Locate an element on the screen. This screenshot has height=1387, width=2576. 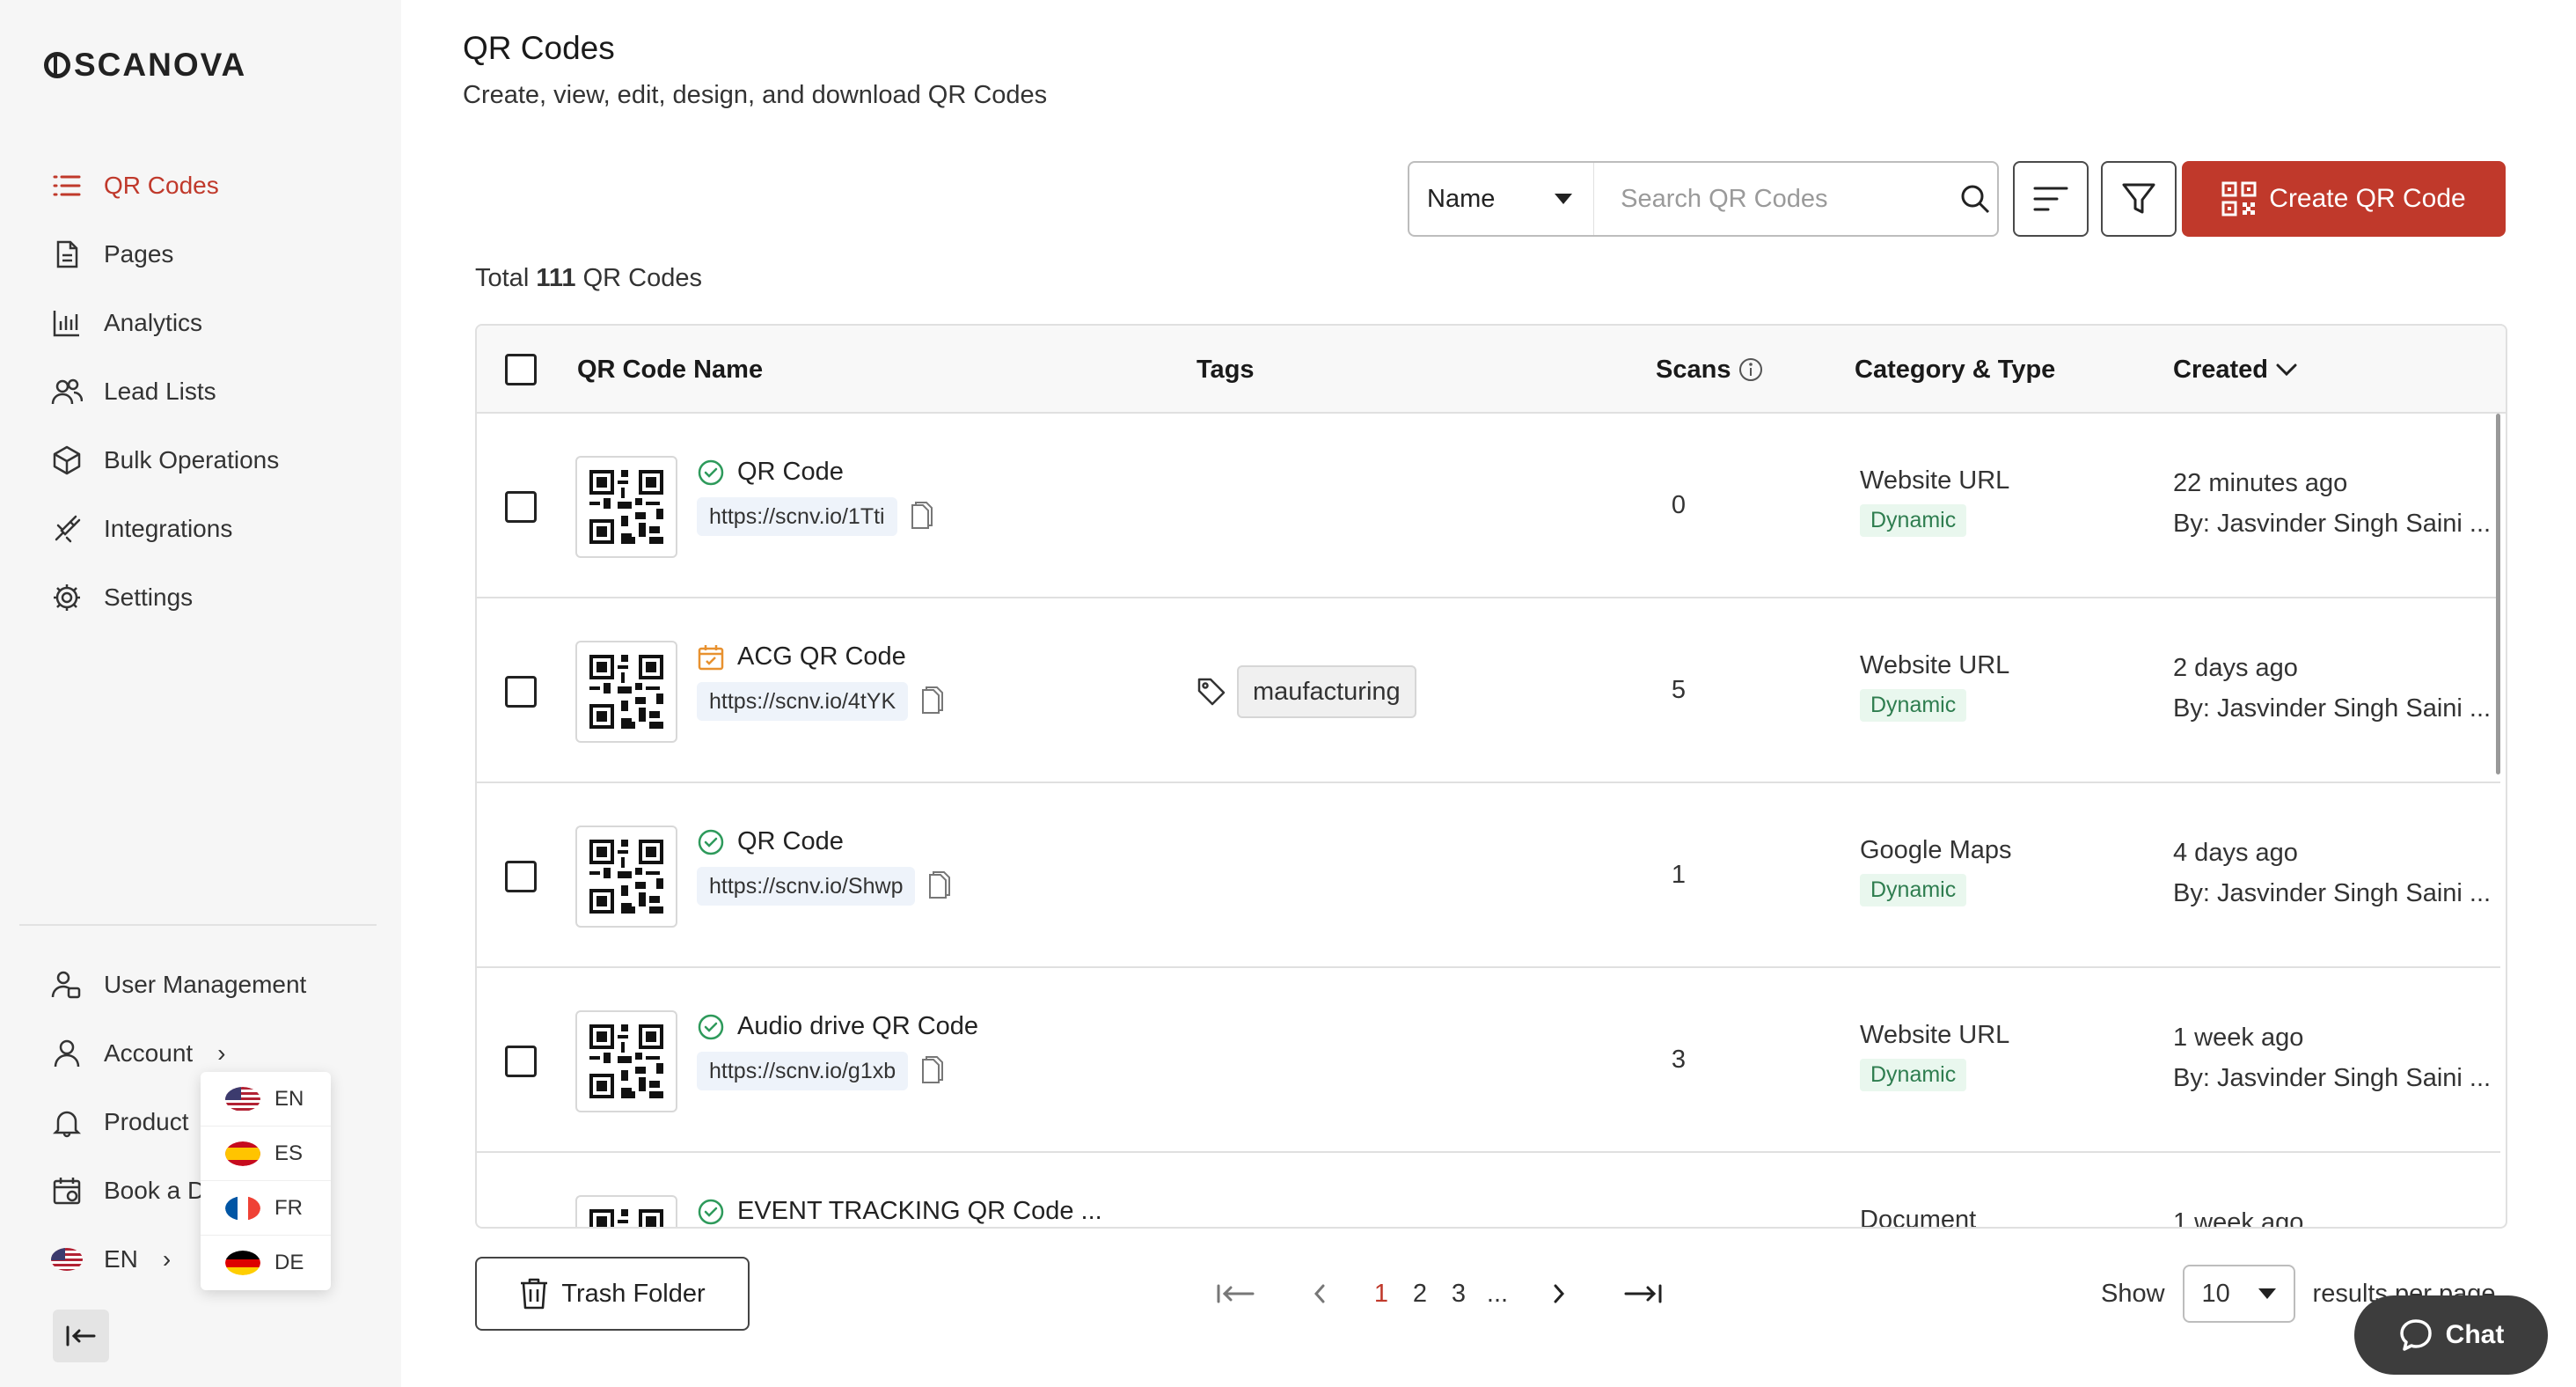
sidebar-item-lead-lists: Lead Lists is located at coordinates (164, 391).